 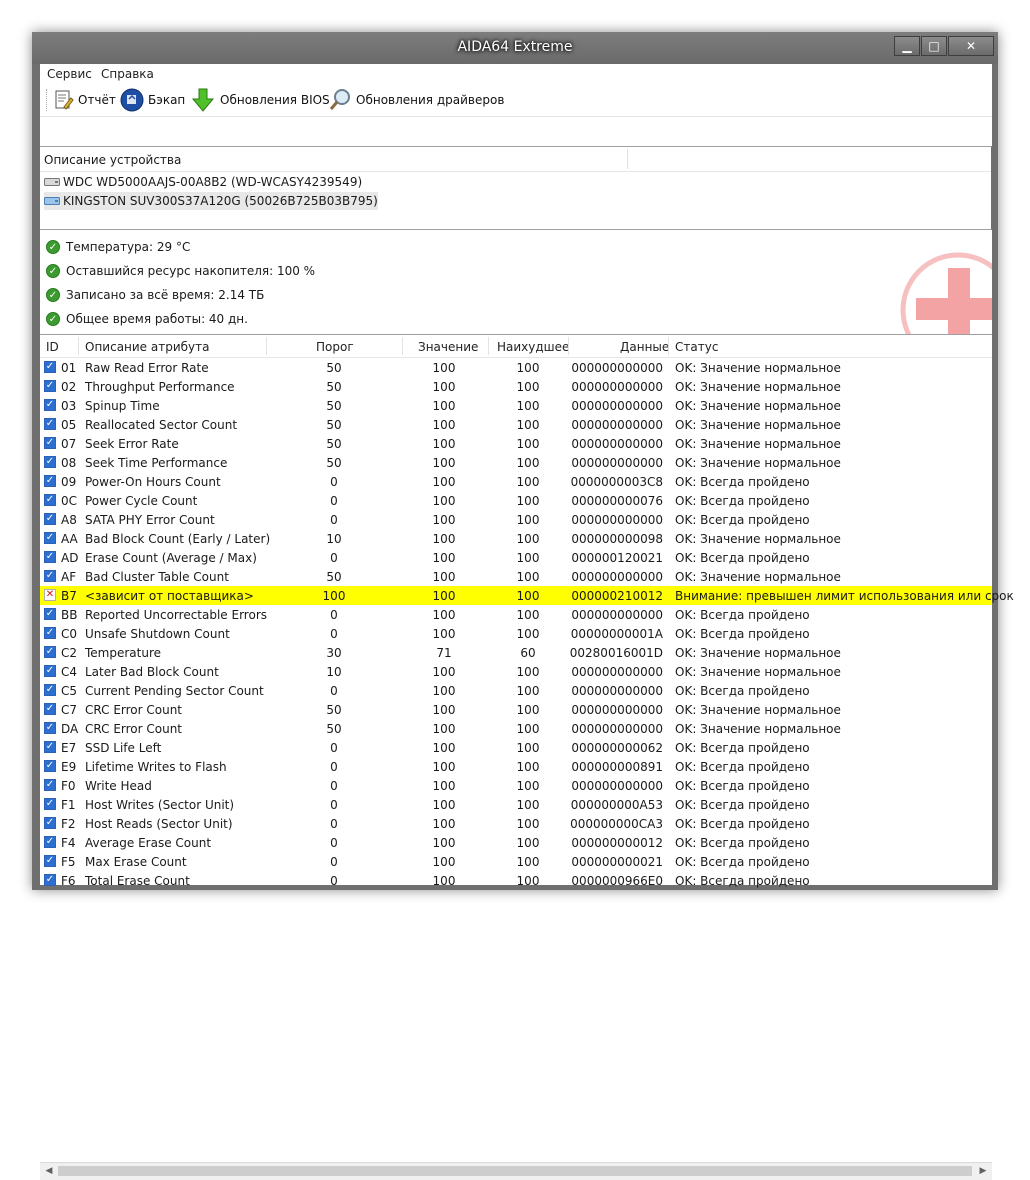 What do you see at coordinates (758, 653) in the screenshot?
I see `attribute-status: OK: Значение нормальное` at bounding box center [758, 653].